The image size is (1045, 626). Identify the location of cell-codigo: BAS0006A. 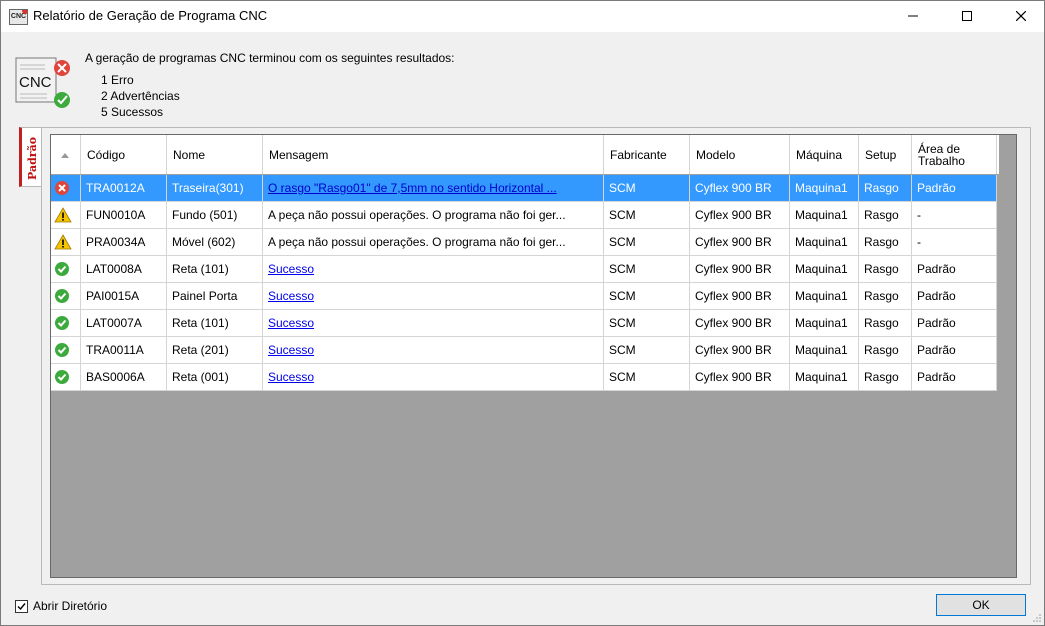
(124, 377).